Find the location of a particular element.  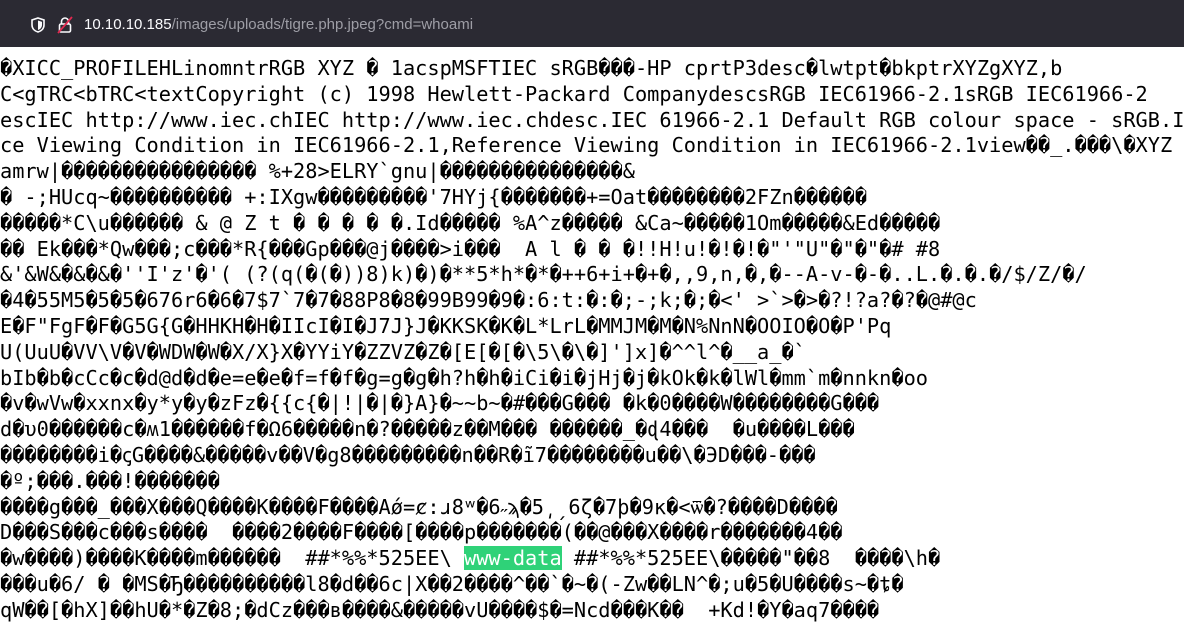

output-line-suffix: ##*%%*525EE\�����"��8 ����\h� is located at coordinates (751, 558).